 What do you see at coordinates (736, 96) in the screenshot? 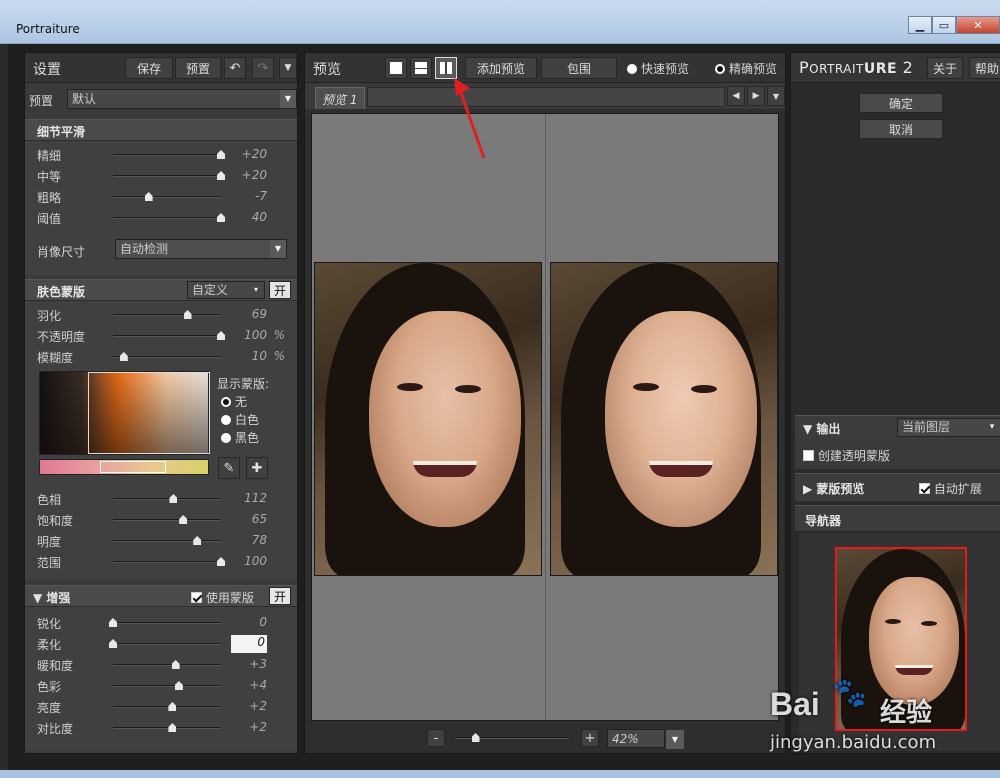
I see `tab-prev-icon: ◀` at bounding box center [736, 96].